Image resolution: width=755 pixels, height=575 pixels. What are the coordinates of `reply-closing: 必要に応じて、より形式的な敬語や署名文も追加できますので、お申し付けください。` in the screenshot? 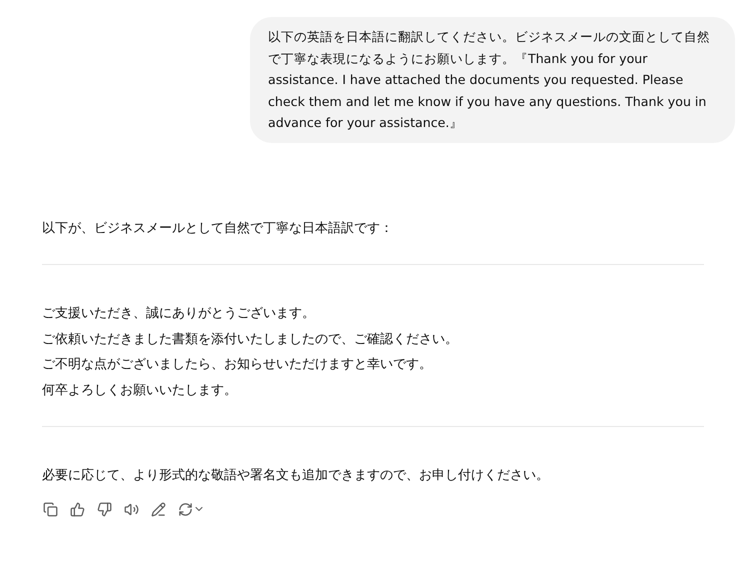 It's located at (296, 476).